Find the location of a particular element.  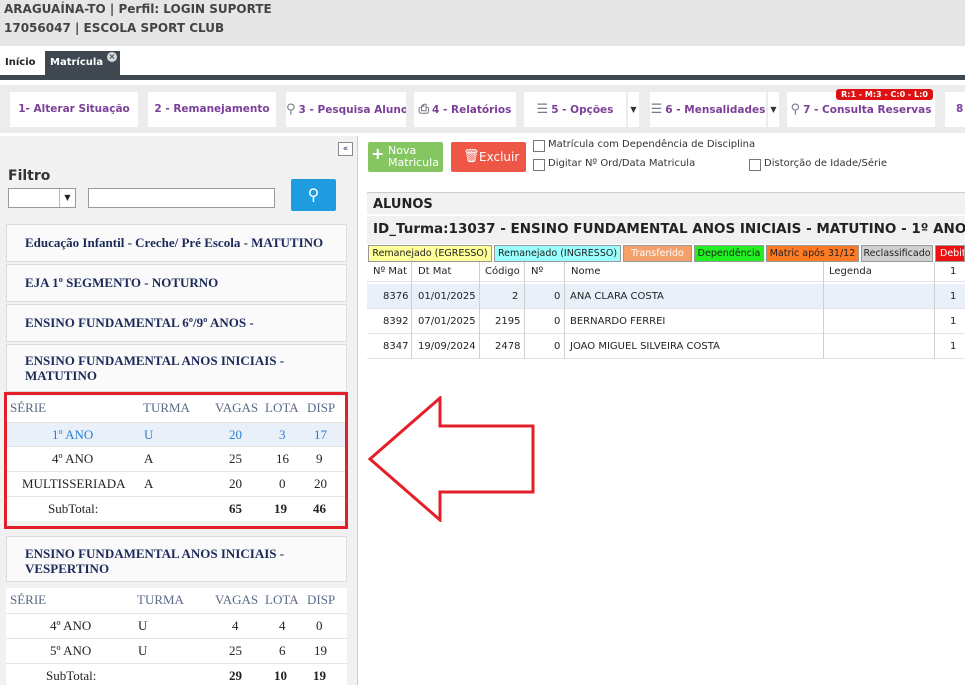

legend-reclassificado: Reclassificado is located at coordinates (897, 253).